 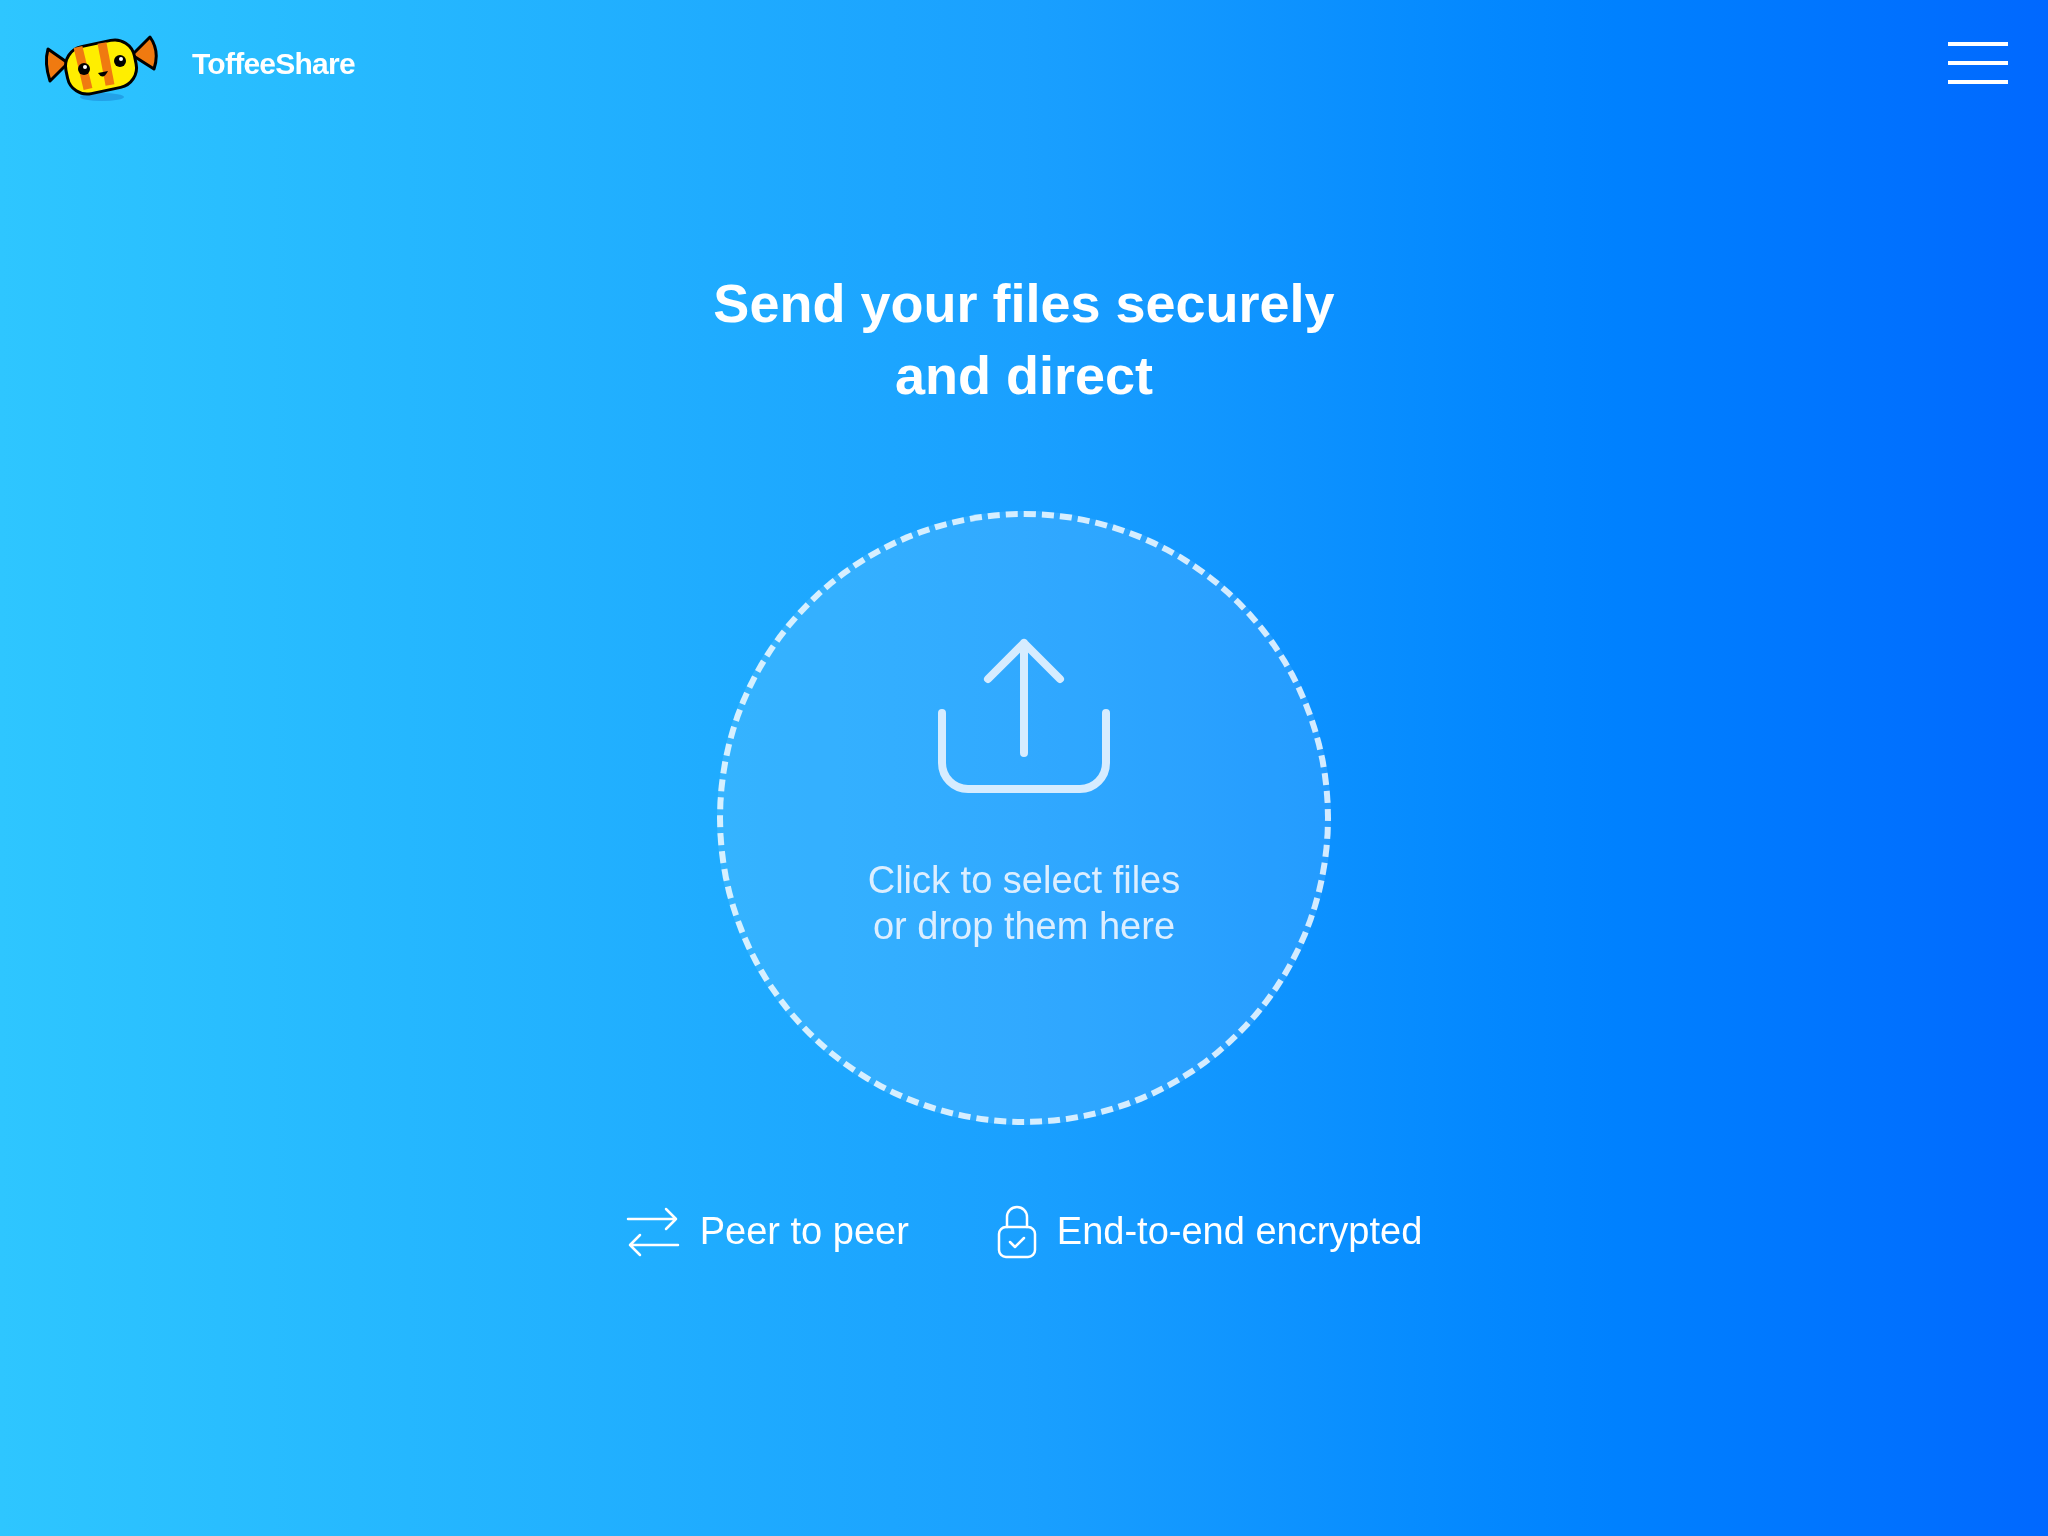 I want to click on feature-label: Peer to peer, so click(x=804, y=1231).